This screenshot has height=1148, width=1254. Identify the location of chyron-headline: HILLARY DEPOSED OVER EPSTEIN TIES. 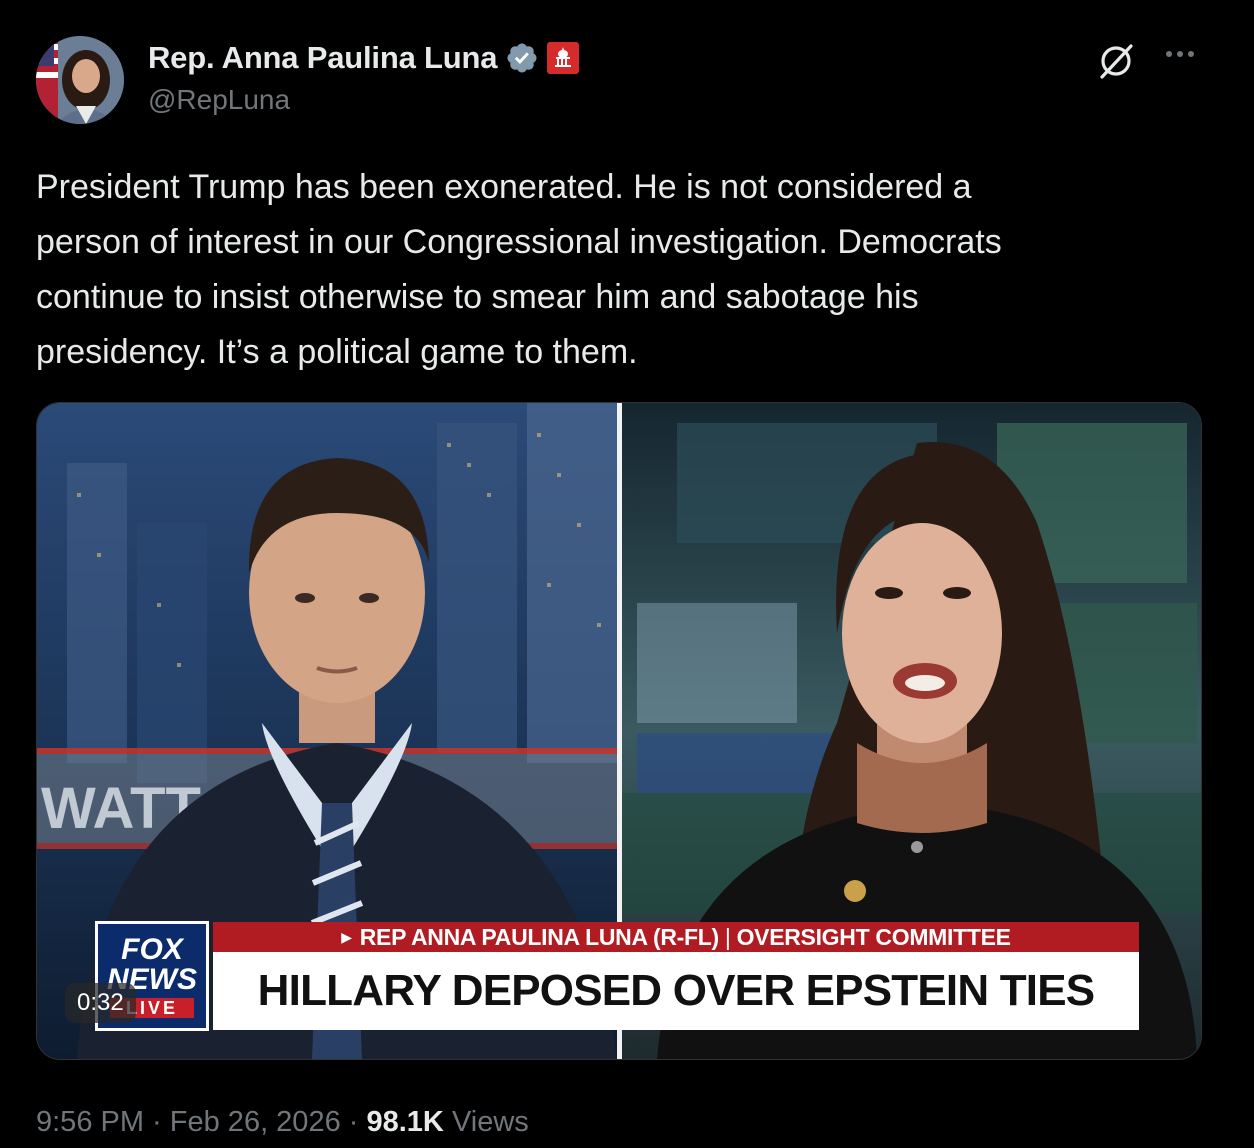
(676, 991).